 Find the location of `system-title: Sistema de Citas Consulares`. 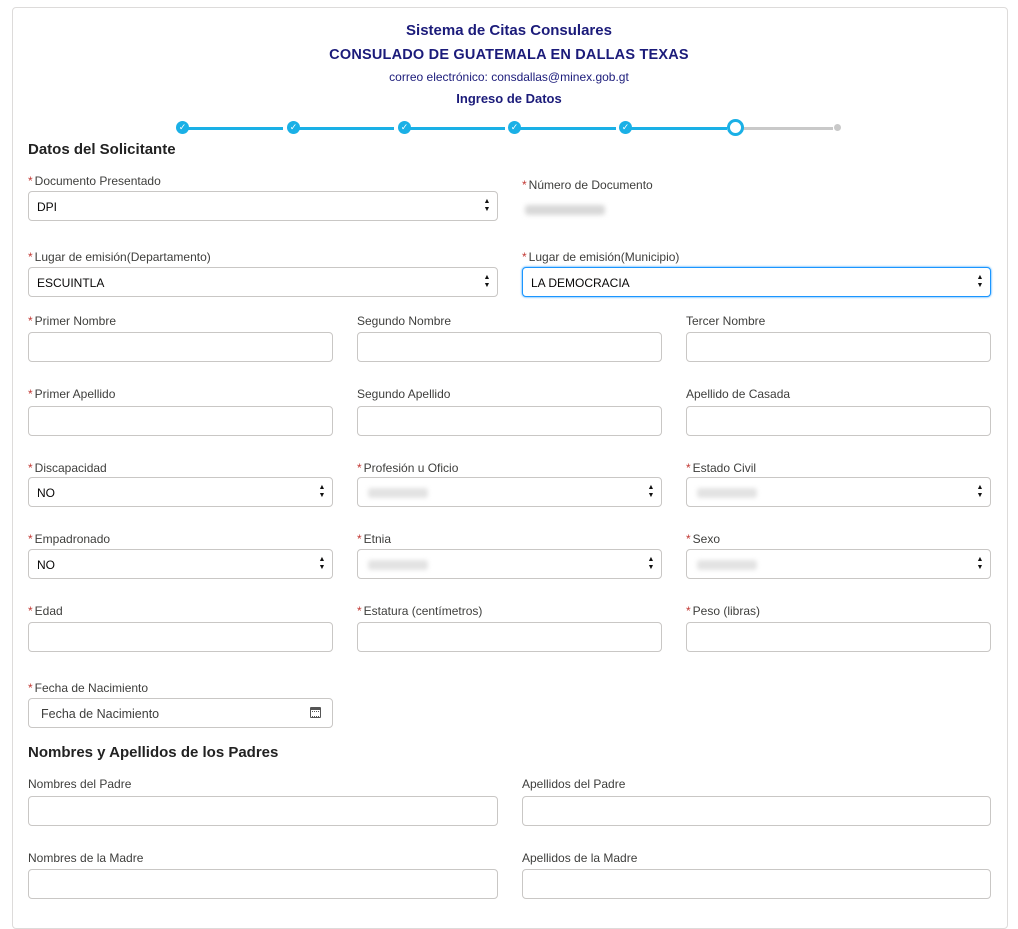

system-title: Sistema de Citas Consulares is located at coordinates (509, 30).